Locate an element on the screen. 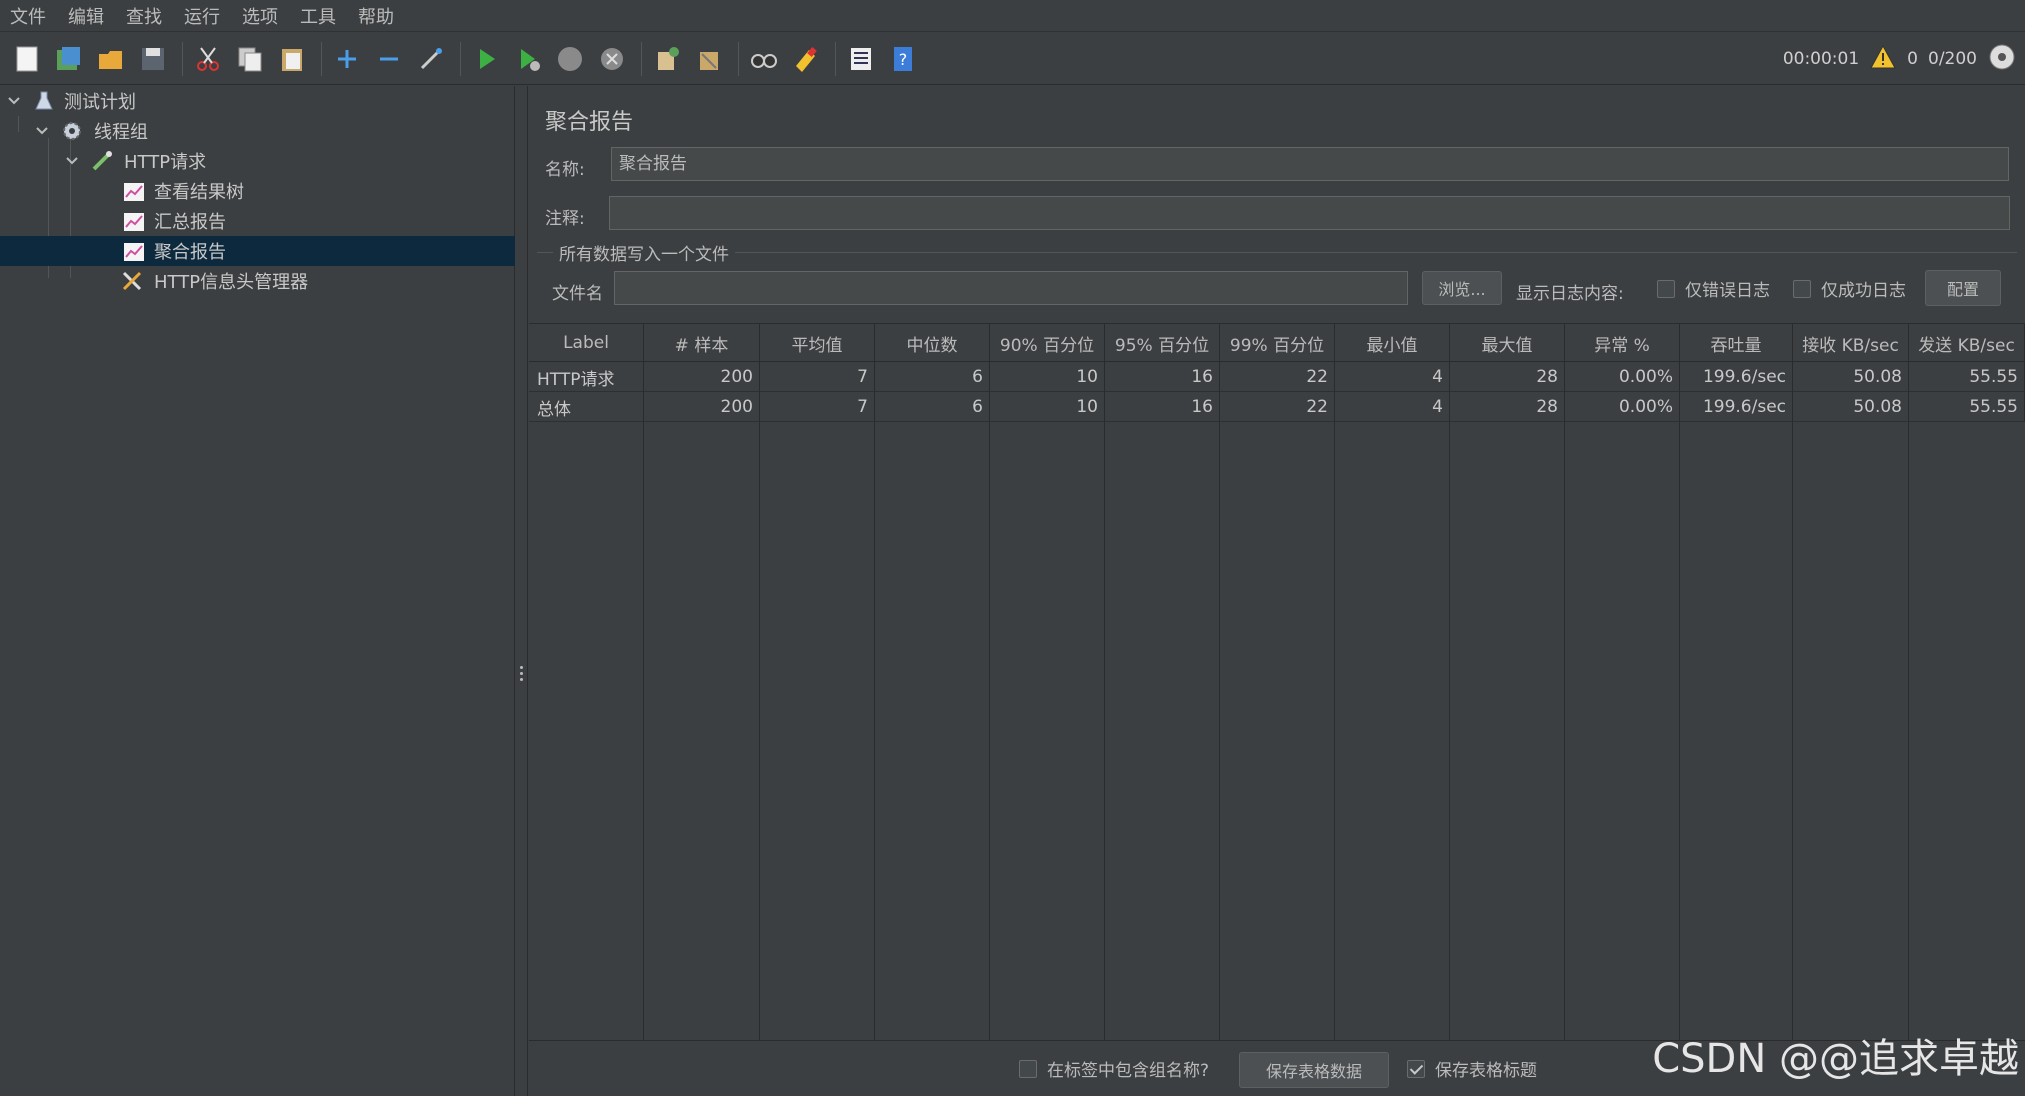  file-group-title: 所有数据写入一个文件 is located at coordinates (644, 252).